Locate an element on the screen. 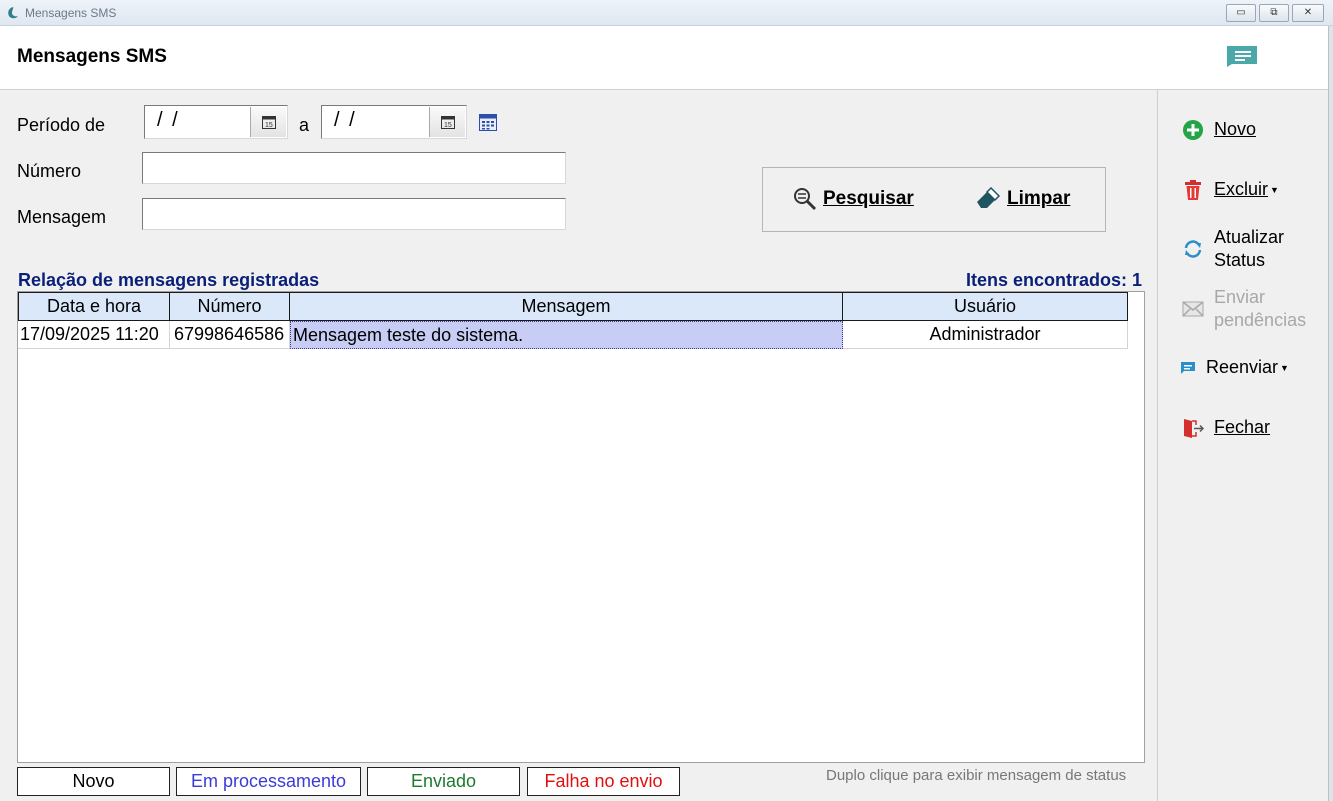  page-title: Mensagens SMS is located at coordinates (92, 56).